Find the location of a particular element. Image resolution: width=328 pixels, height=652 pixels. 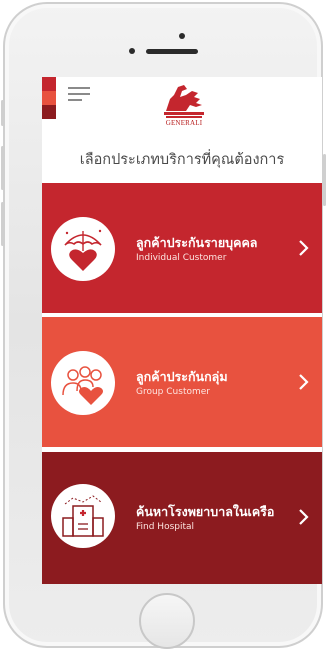

brand-name: GENERALI is located at coordinates (184, 123).